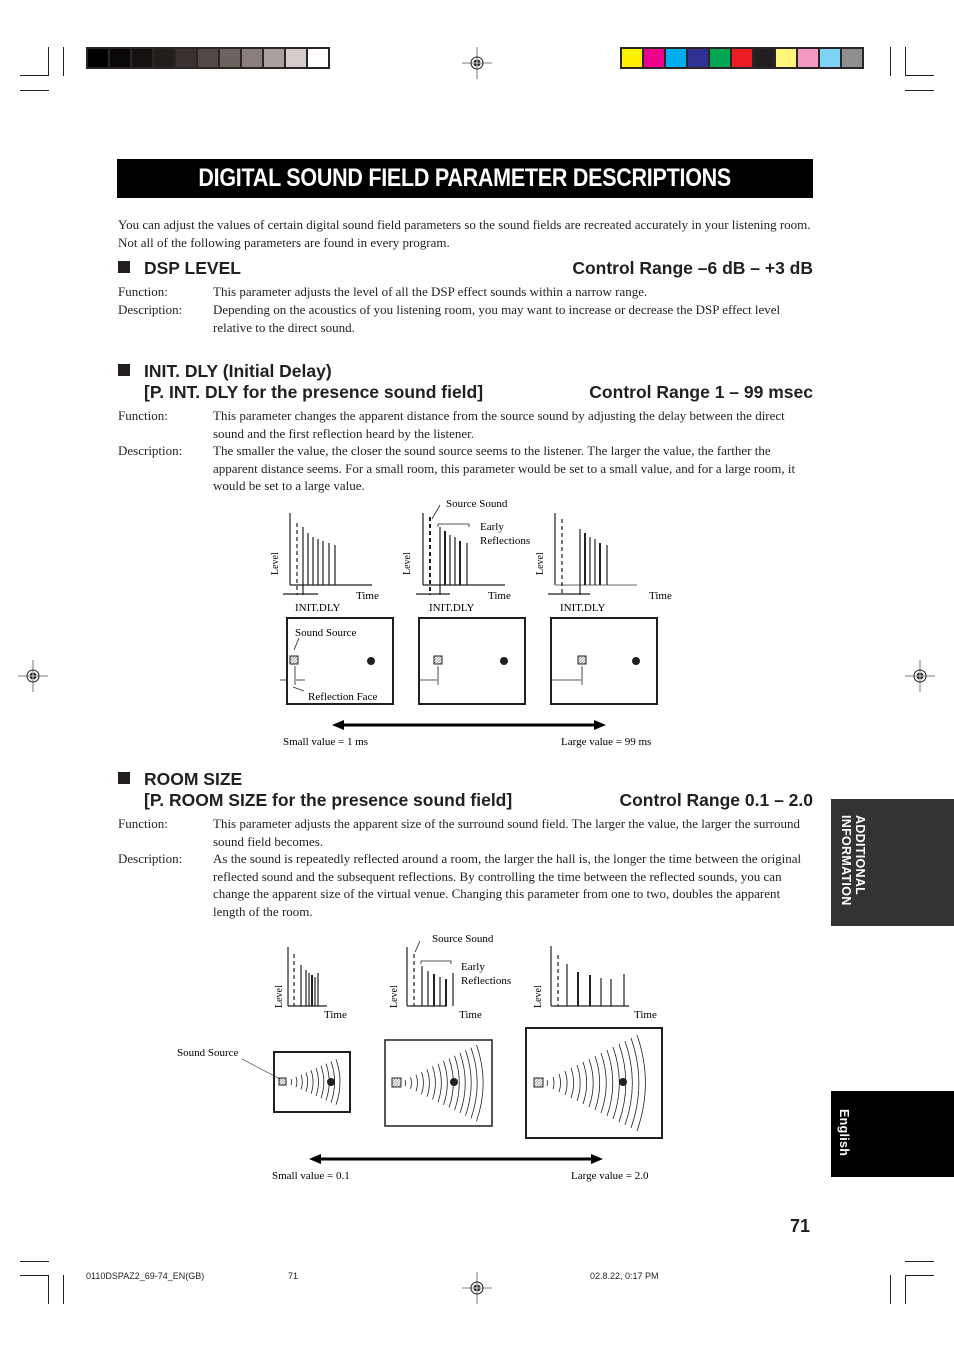 This screenshot has width=954, height=1351. I want to click on source-sound-label: Source Sound, so click(477, 504).